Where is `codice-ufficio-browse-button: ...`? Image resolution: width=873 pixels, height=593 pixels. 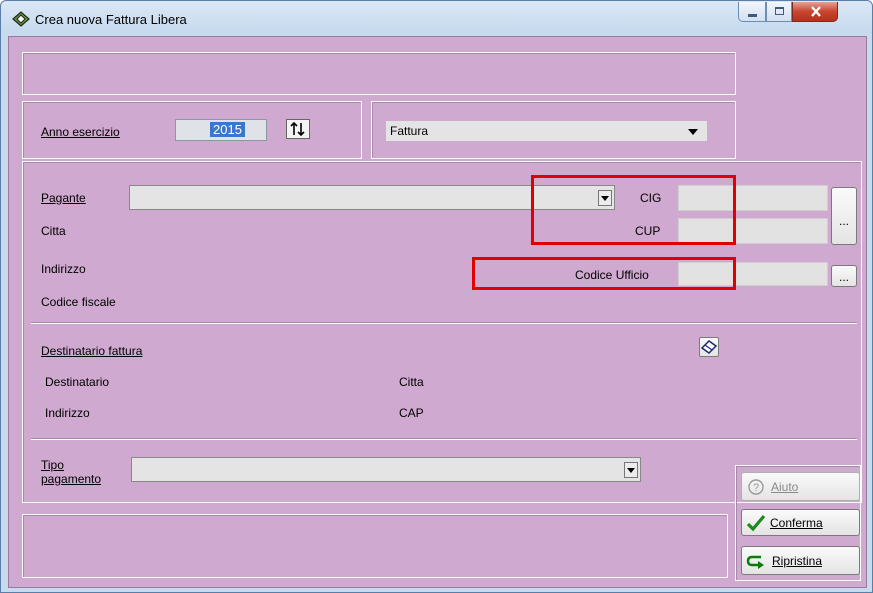 codice-ufficio-browse-button: ... is located at coordinates (844, 276).